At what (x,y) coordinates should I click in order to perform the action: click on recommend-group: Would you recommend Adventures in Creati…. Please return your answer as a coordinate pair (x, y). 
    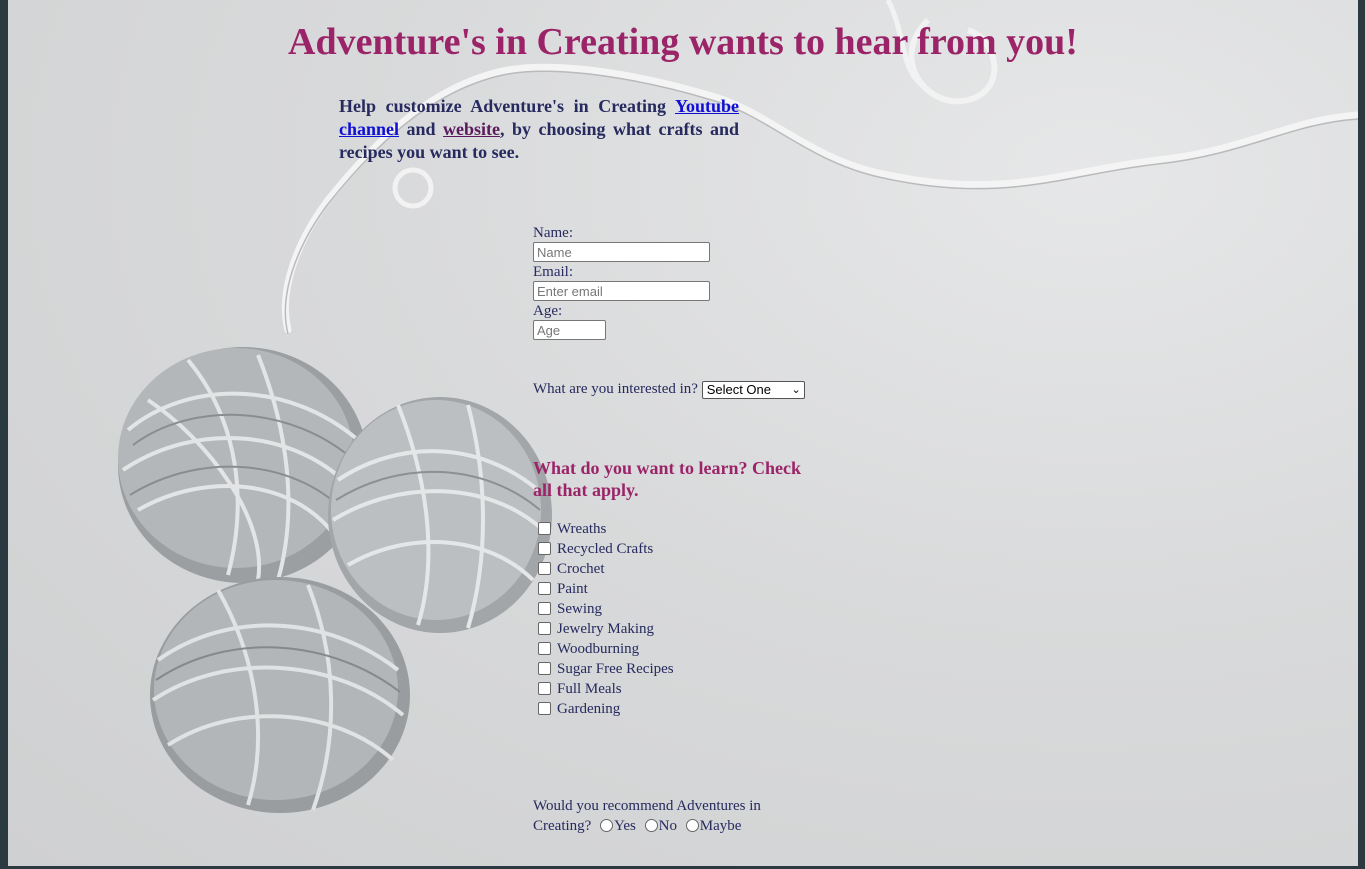
    Looking at the image, I should click on (663, 816).